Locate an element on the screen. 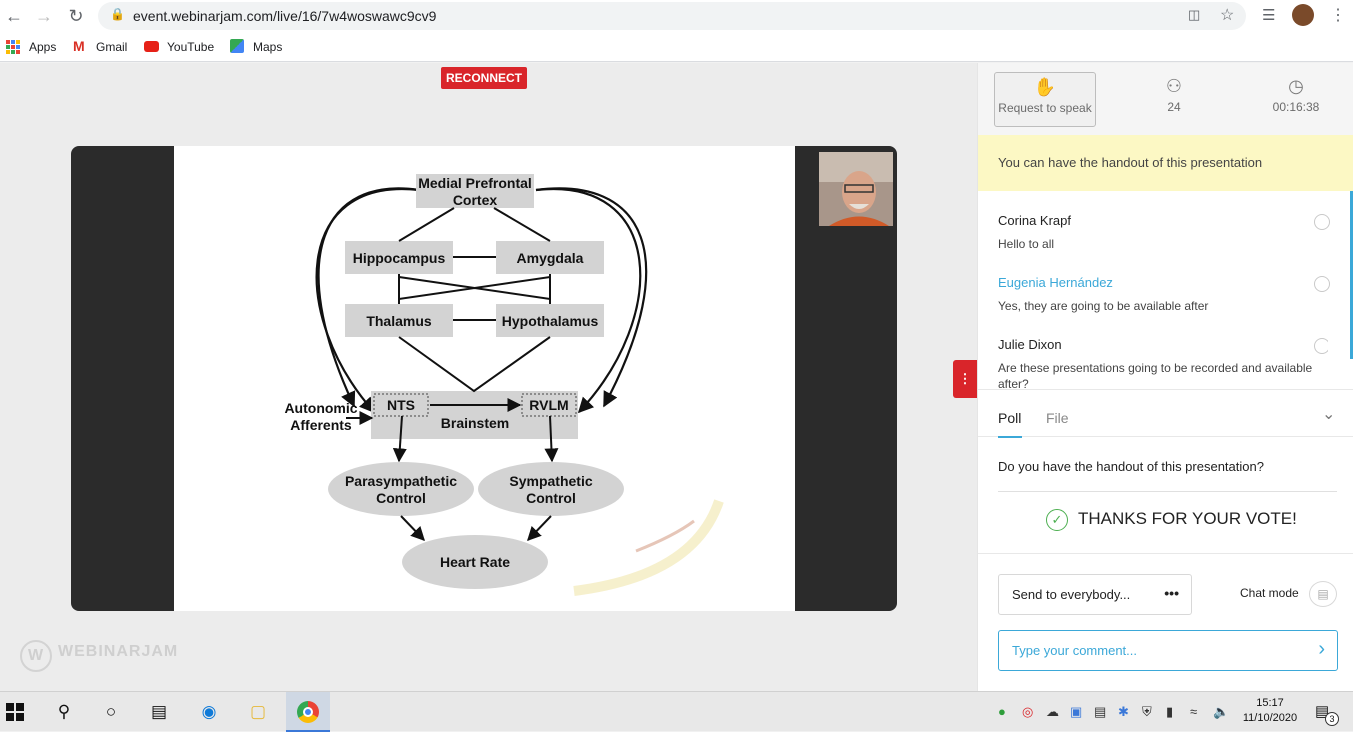 The image size is (1353, 732). node-sympathetic is located at coordinates (551, 489).